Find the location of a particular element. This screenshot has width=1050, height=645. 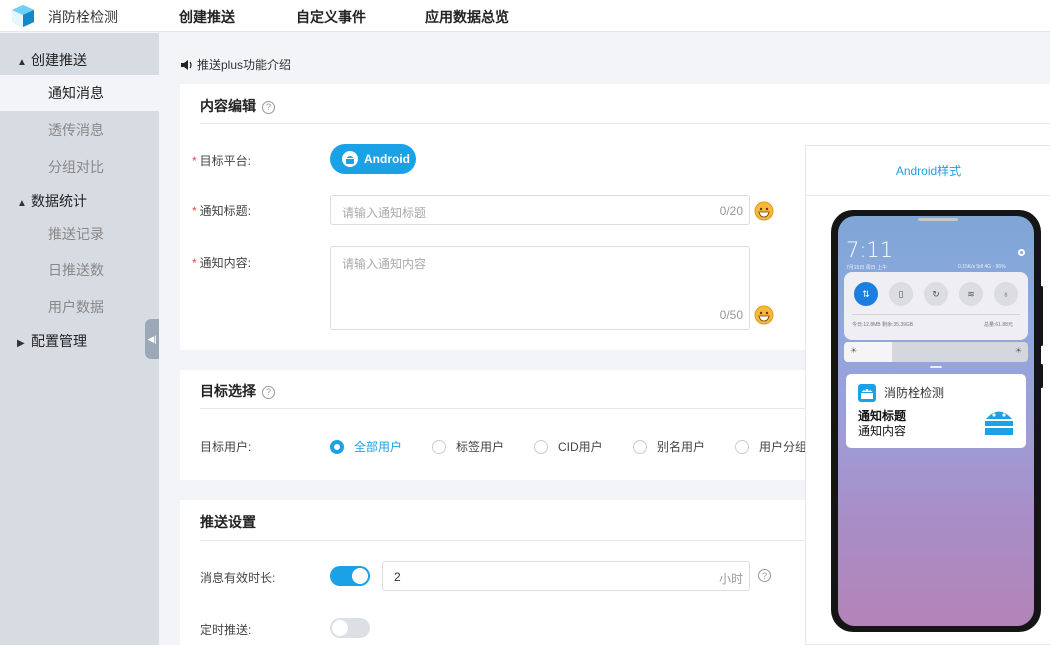

sidebar-group-config: ▶ 配置管理 is located at coordinates (79, 341).